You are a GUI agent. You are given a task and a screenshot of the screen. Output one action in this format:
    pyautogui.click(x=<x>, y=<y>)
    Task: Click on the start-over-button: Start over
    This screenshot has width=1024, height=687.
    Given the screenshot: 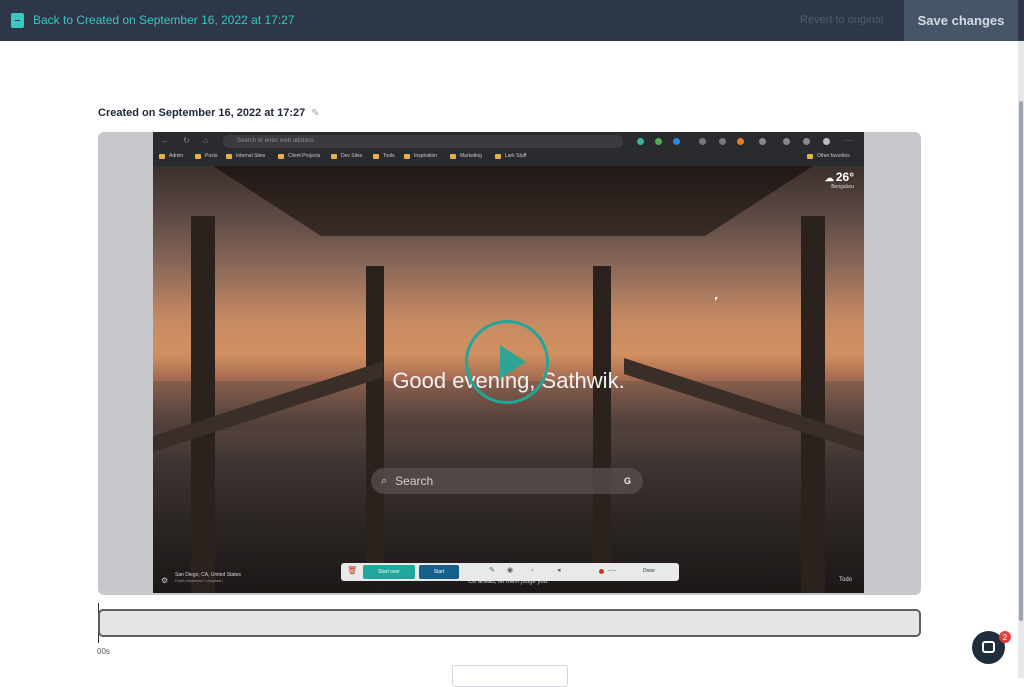 What is the action you would take?
    pyautogui.click(x=389, y=572)
    